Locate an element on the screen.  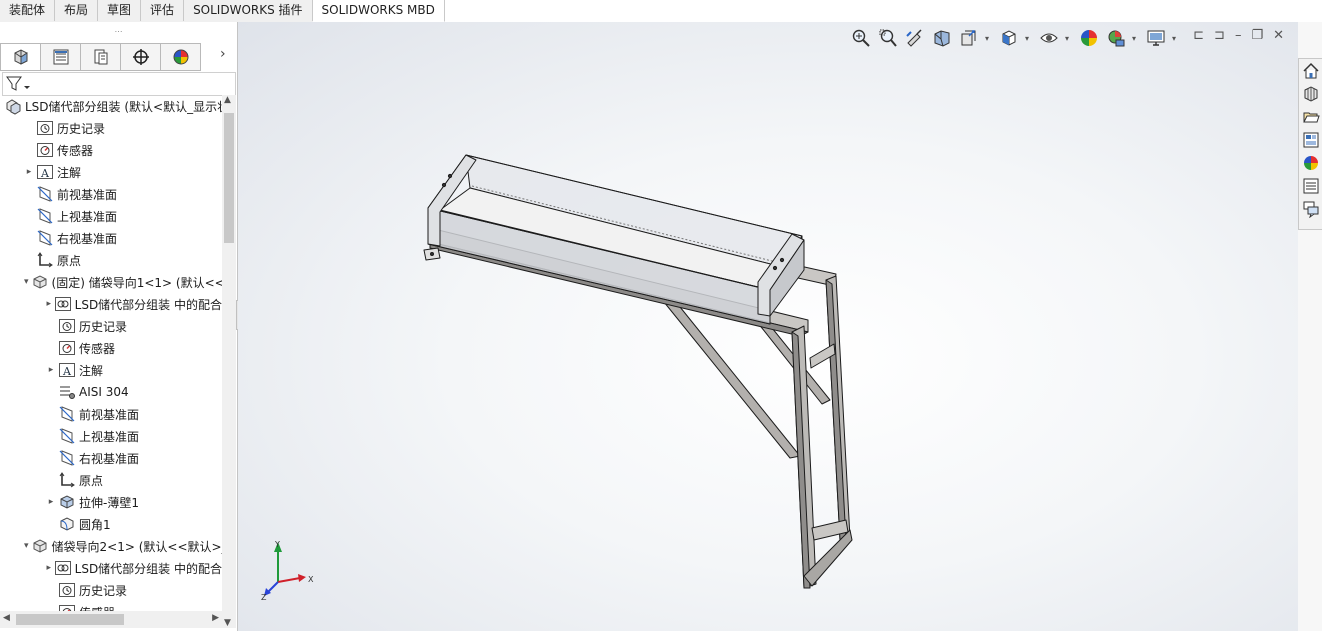
tree-top-plane-1: 上视基准面 is located at coordinates (111, 436).